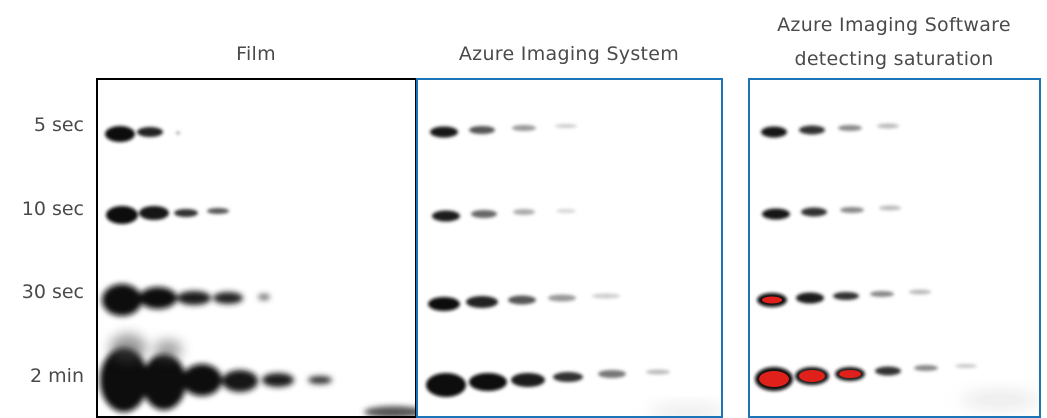 This screenshot has width=1047, height=418. I want to click on system-row-2-min, so click(548, 383).